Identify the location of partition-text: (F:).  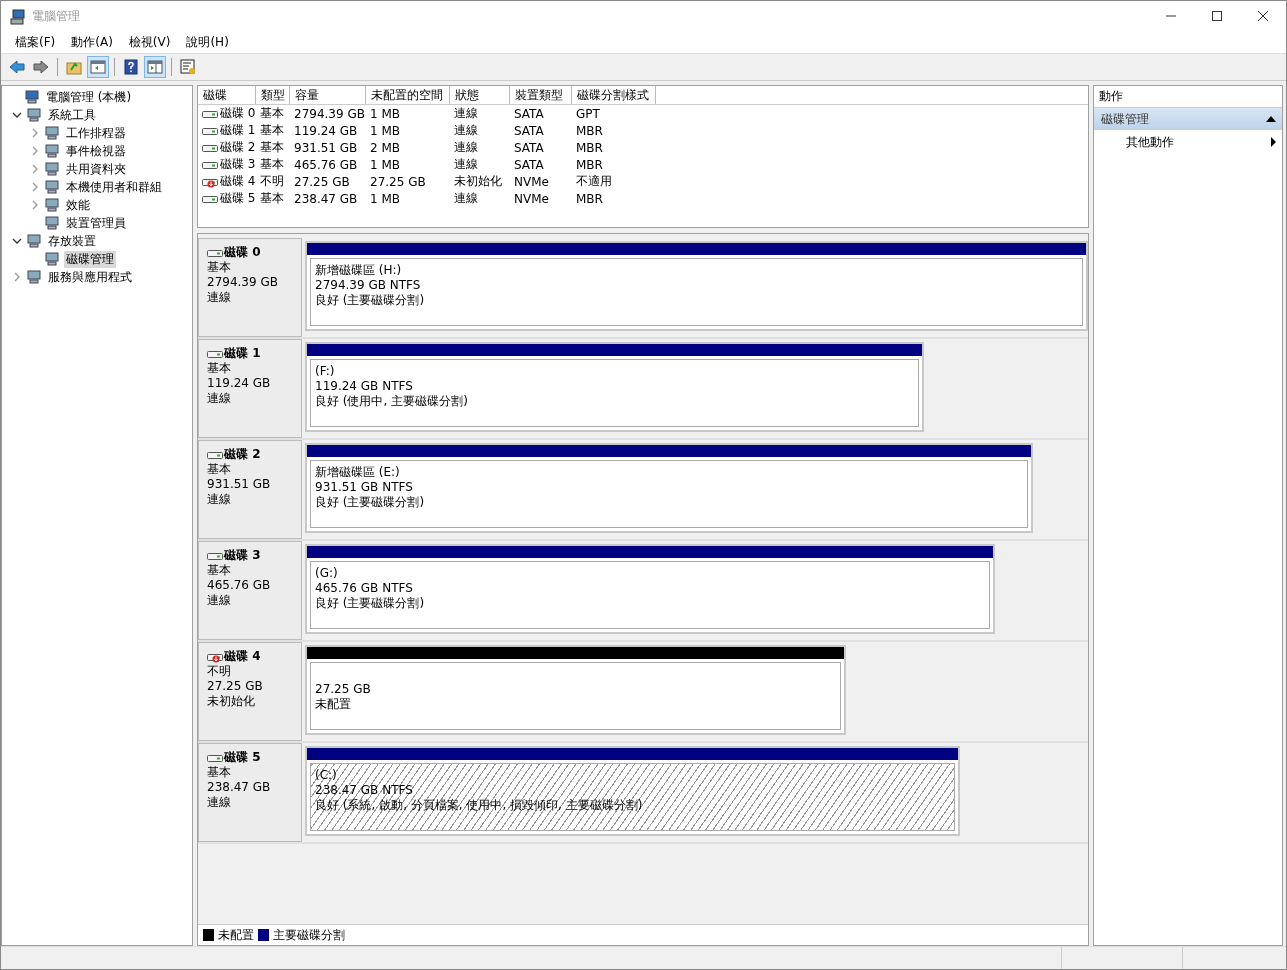
(325, 371).